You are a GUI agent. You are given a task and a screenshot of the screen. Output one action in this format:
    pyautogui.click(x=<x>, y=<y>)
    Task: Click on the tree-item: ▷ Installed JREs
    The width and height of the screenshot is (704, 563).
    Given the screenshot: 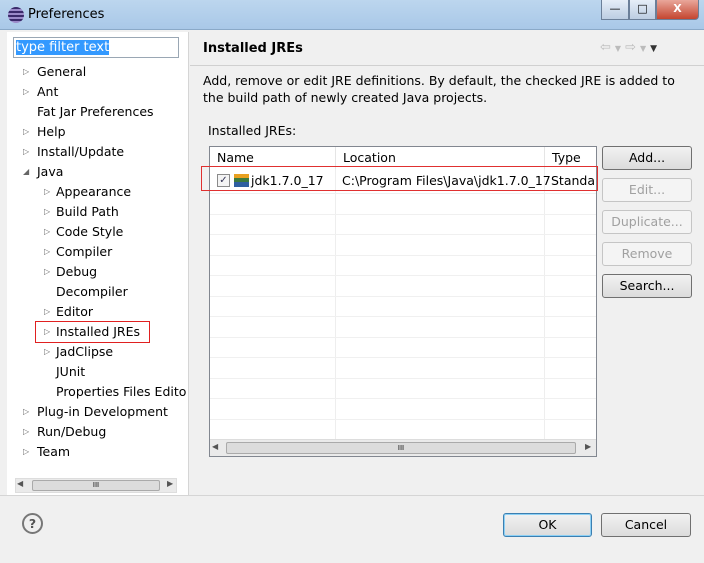 What is the action you would take?
    pyautogui.click(x=92, y=332)
    